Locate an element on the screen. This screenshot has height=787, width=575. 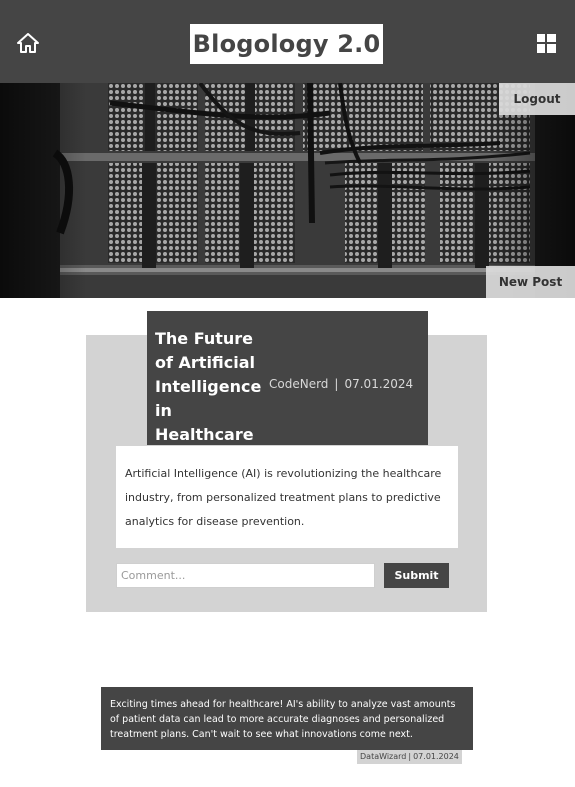
home-icon is located at coordinates (28, 43).